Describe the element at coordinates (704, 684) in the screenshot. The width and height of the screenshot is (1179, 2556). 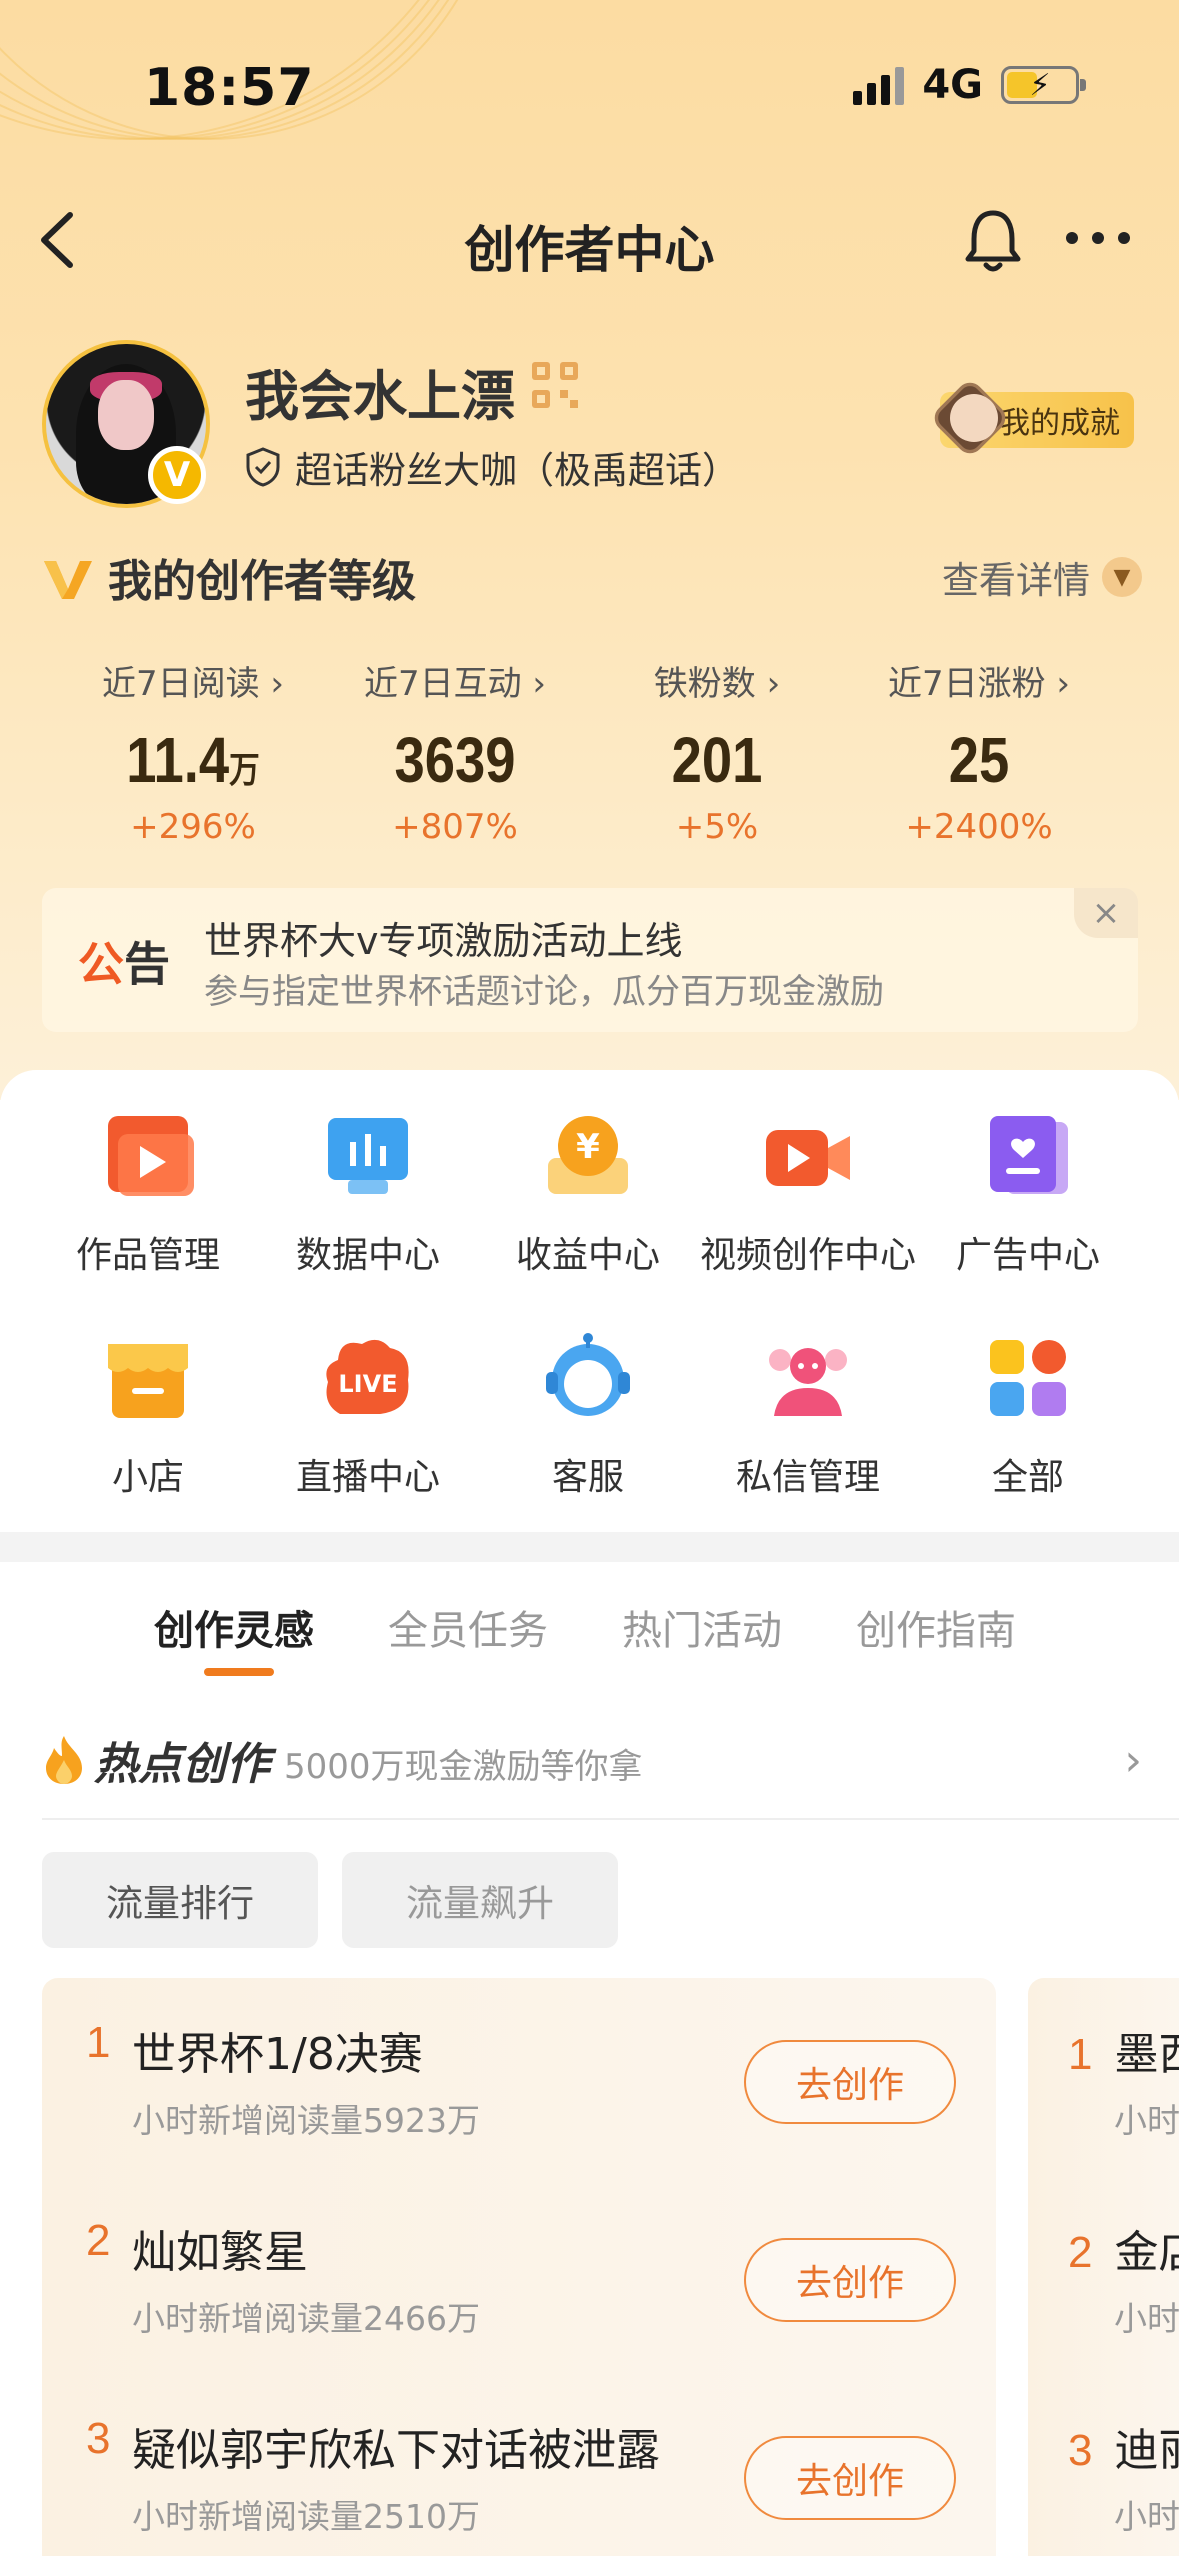
I see `stat-label: 铁粉数` at that location.